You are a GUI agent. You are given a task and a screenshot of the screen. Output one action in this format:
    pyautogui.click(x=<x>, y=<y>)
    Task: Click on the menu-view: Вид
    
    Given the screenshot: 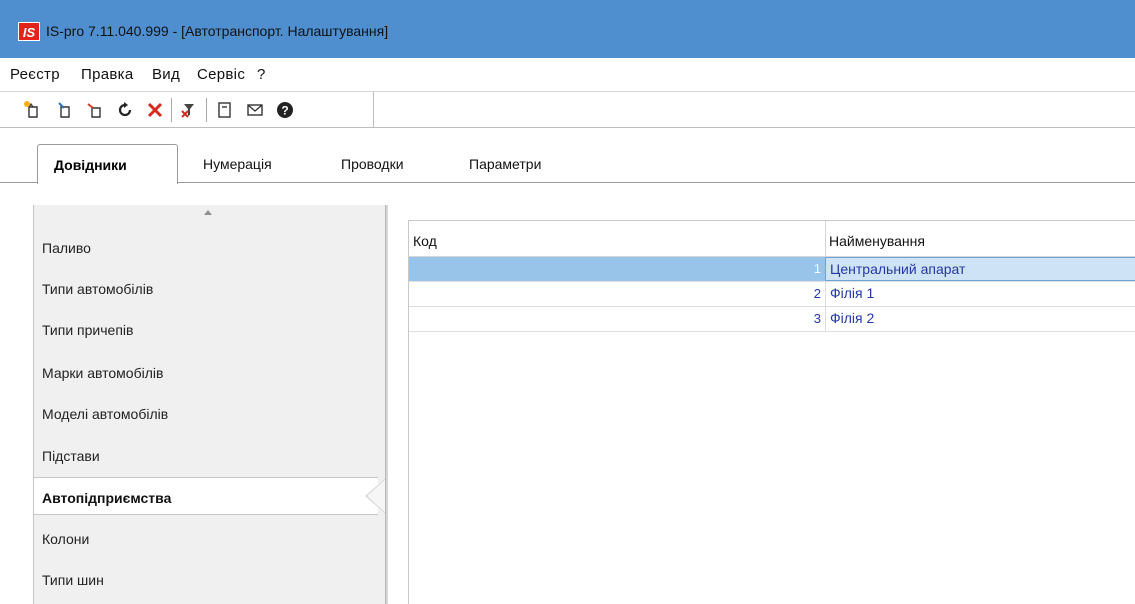 What is the action you would take?
    pyautogui.click(x=166, y=74)
    